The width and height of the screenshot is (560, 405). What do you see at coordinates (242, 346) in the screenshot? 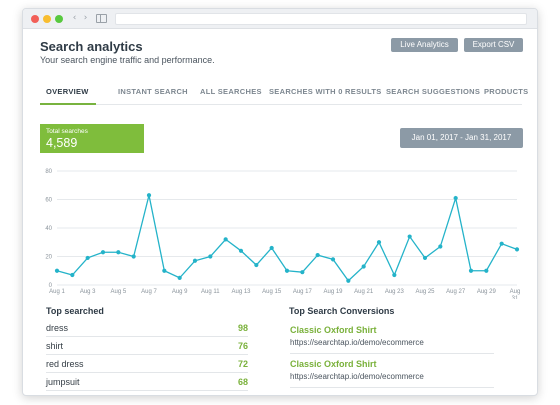
I see `search-count: 76` at bounding box center [242, 346].